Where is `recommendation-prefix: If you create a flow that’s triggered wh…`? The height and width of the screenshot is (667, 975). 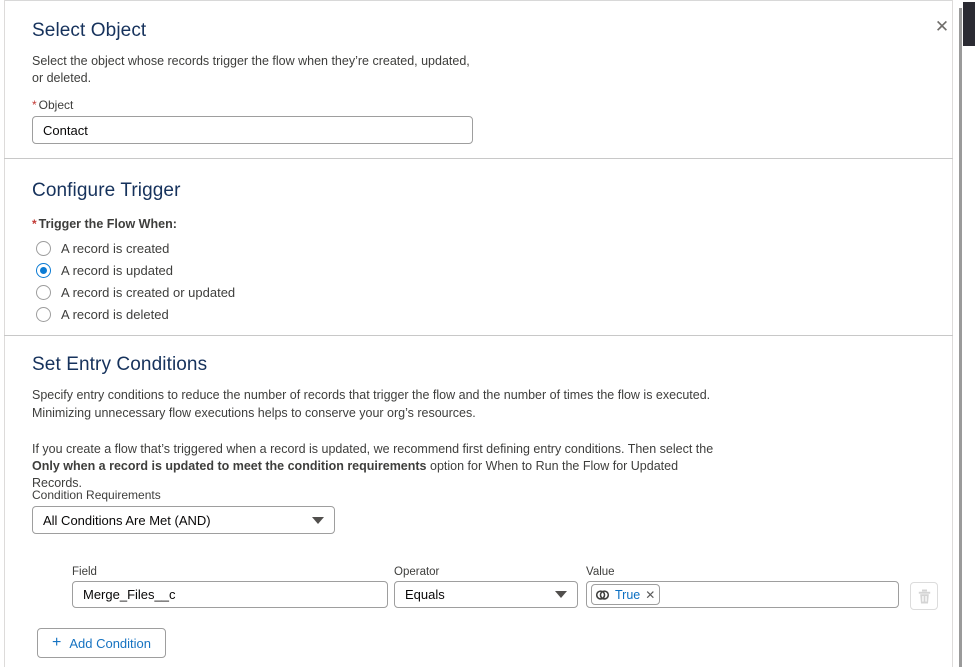 recommendation-prefix: If you create a flow that’s triggered wh… is located at coordinates (373, 449).